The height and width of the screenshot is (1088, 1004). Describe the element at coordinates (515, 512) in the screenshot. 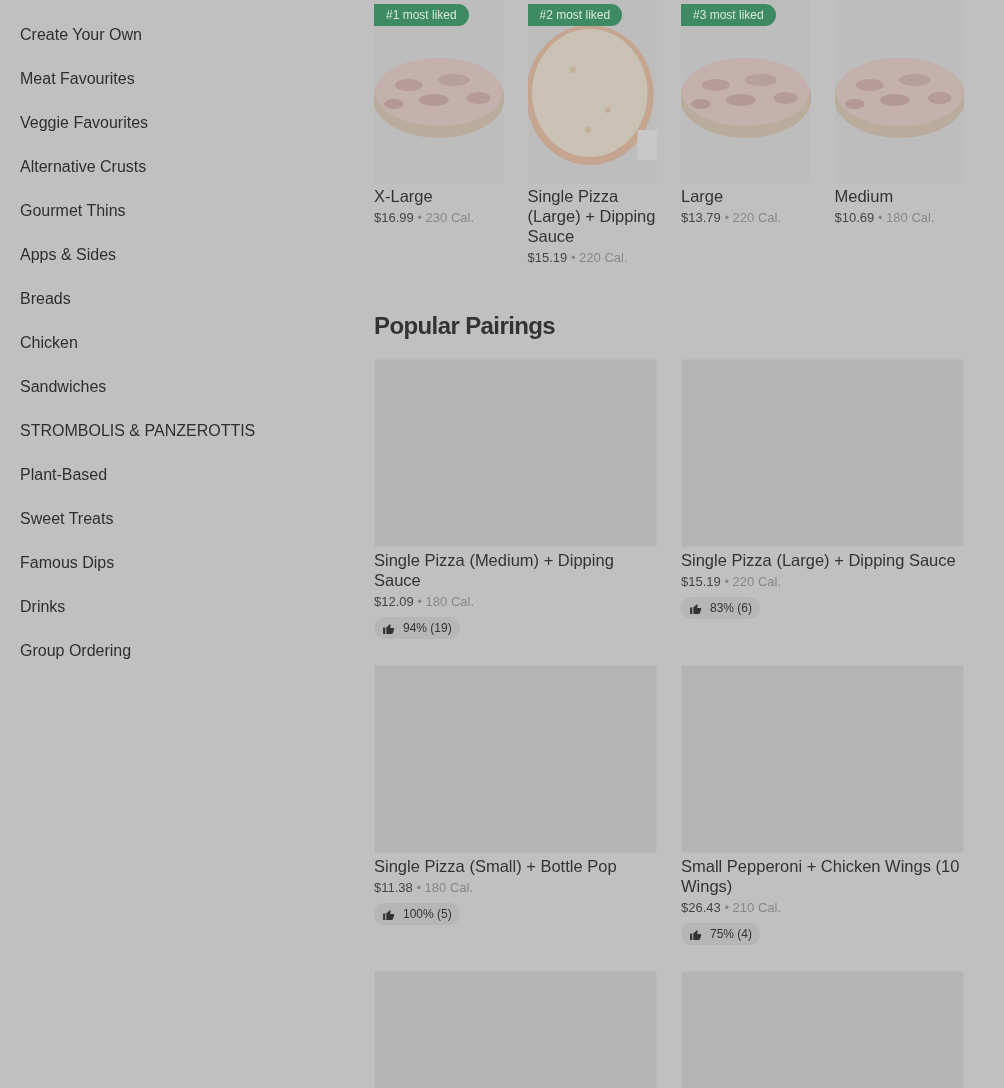

I see `menu-item-card: Single Pizza (Medium) + Dipping Sauce $12.09 • 180 Cal. 94% (19)` at that location.